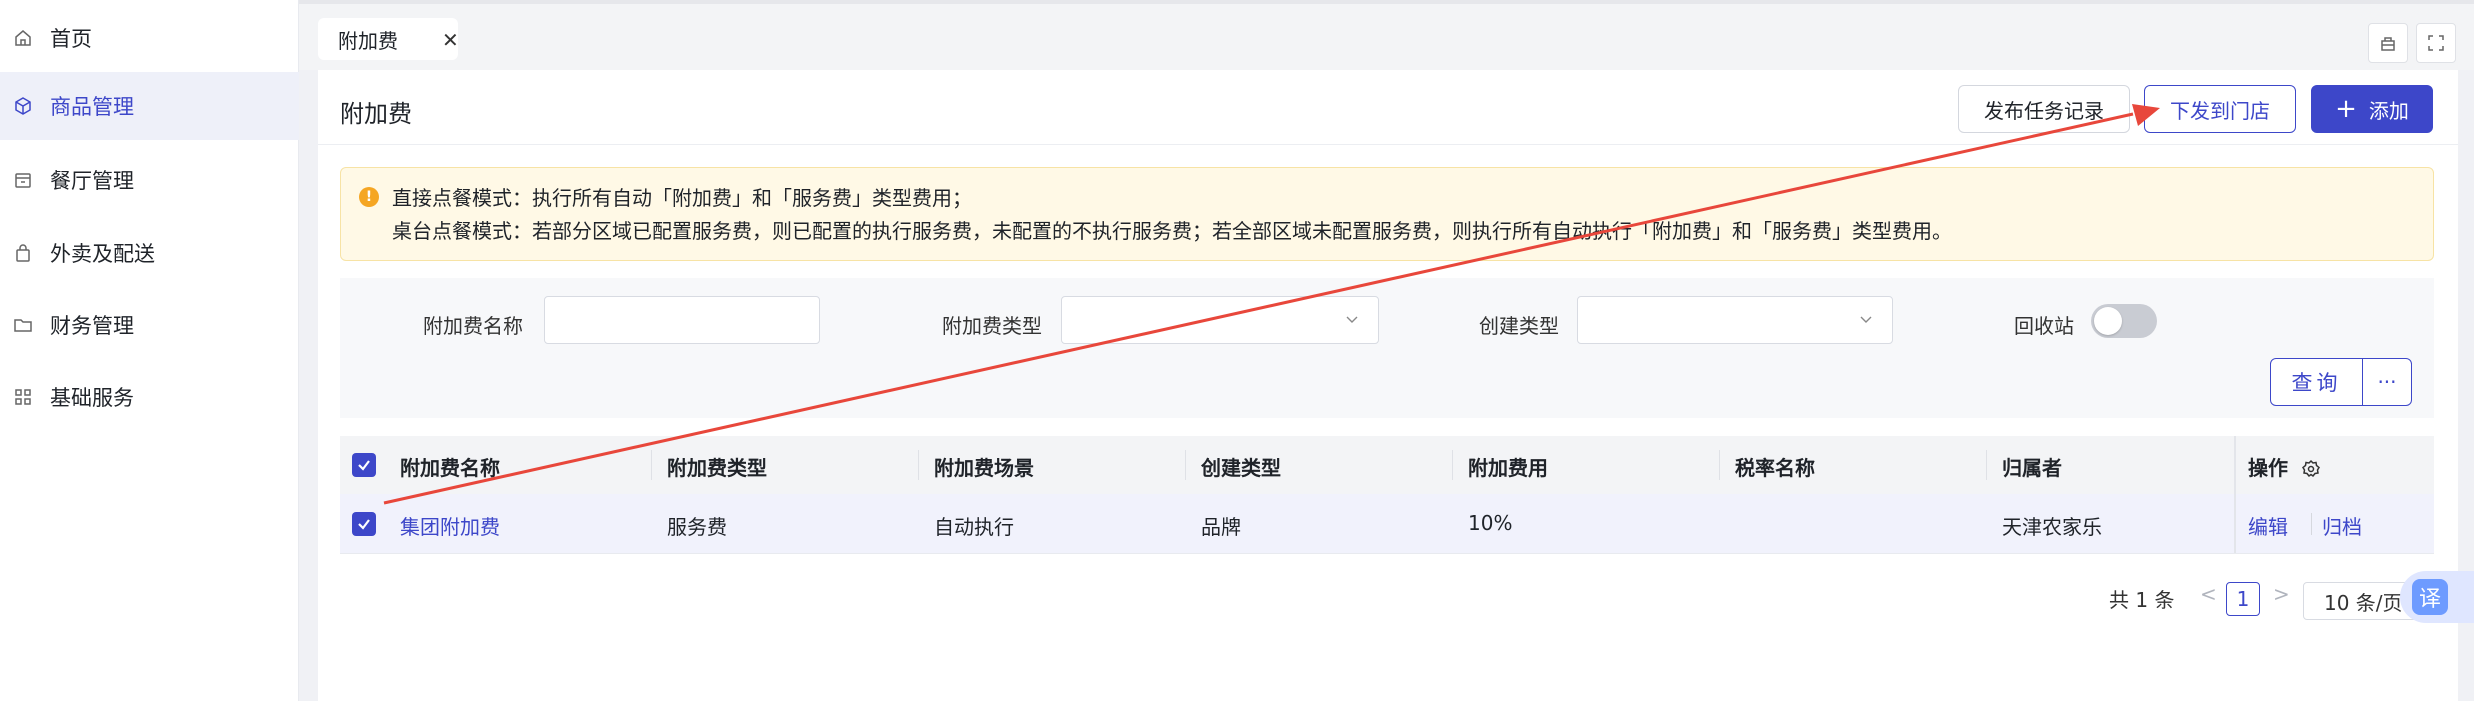 The image size is (2474, 701). Describe the element at coordinates (23, 38) in the screenshot. I see `home-icon` at that location.